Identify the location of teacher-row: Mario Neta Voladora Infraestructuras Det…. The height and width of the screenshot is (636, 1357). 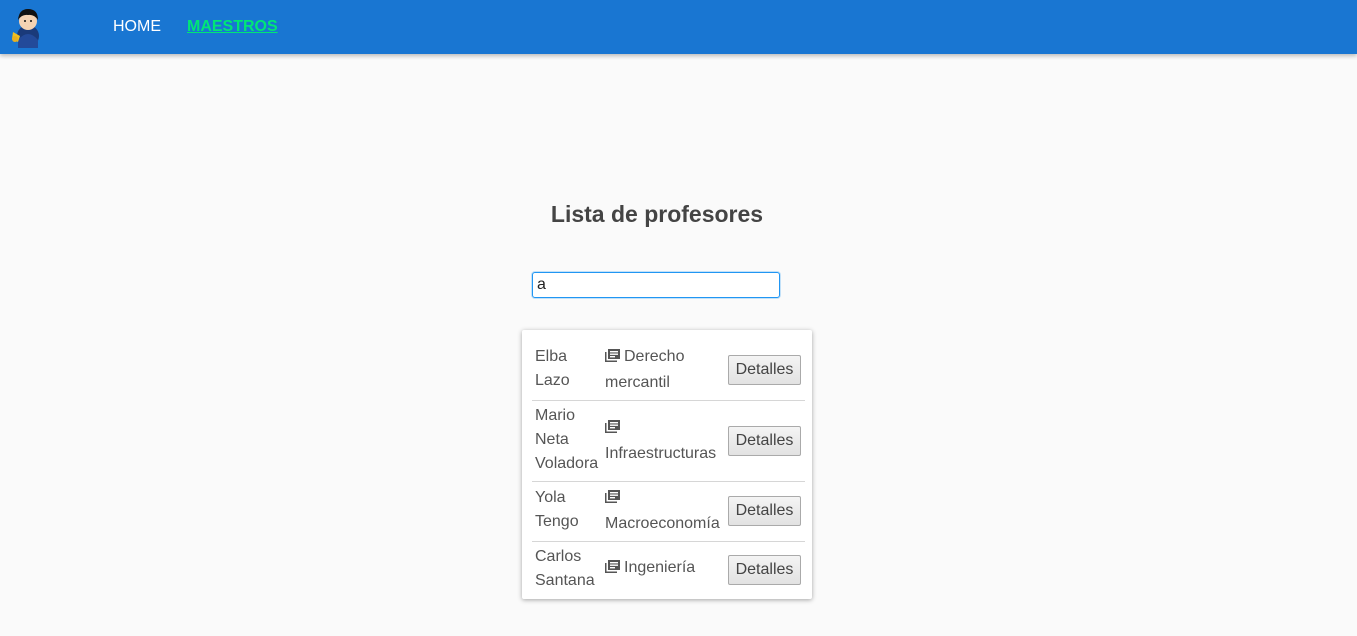
(668, 441).